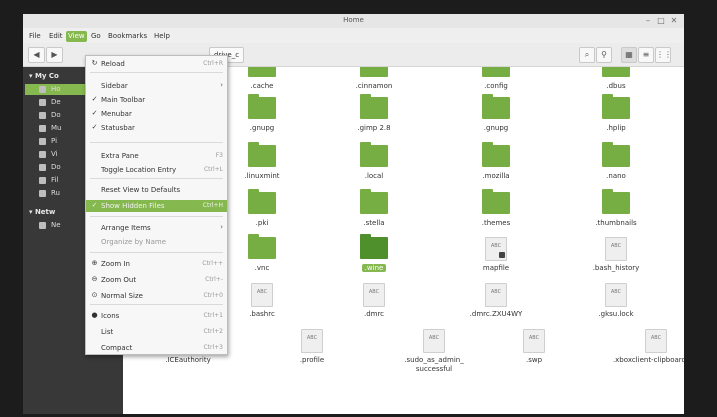  What do you see at coordinates (119, 280) in the screenshot?
I see `menu-item-label: Zoom Out` at bounding box center [119, 280].